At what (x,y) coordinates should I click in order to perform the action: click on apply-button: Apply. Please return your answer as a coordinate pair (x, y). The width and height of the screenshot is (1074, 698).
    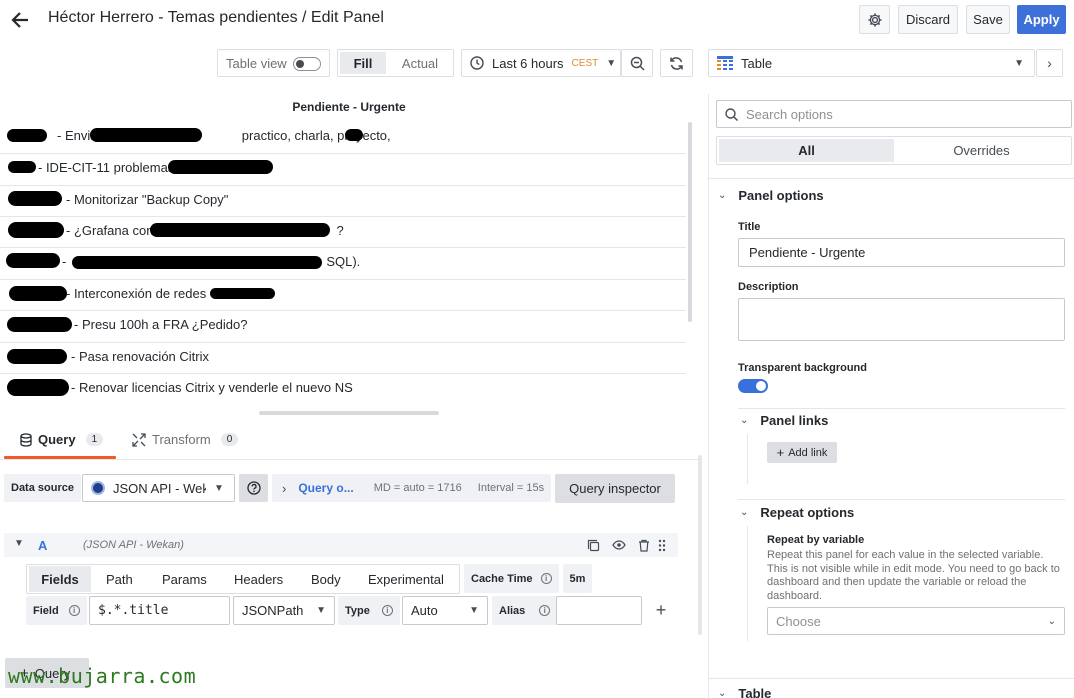
    Looking at the image, I should click on (1041, 19).